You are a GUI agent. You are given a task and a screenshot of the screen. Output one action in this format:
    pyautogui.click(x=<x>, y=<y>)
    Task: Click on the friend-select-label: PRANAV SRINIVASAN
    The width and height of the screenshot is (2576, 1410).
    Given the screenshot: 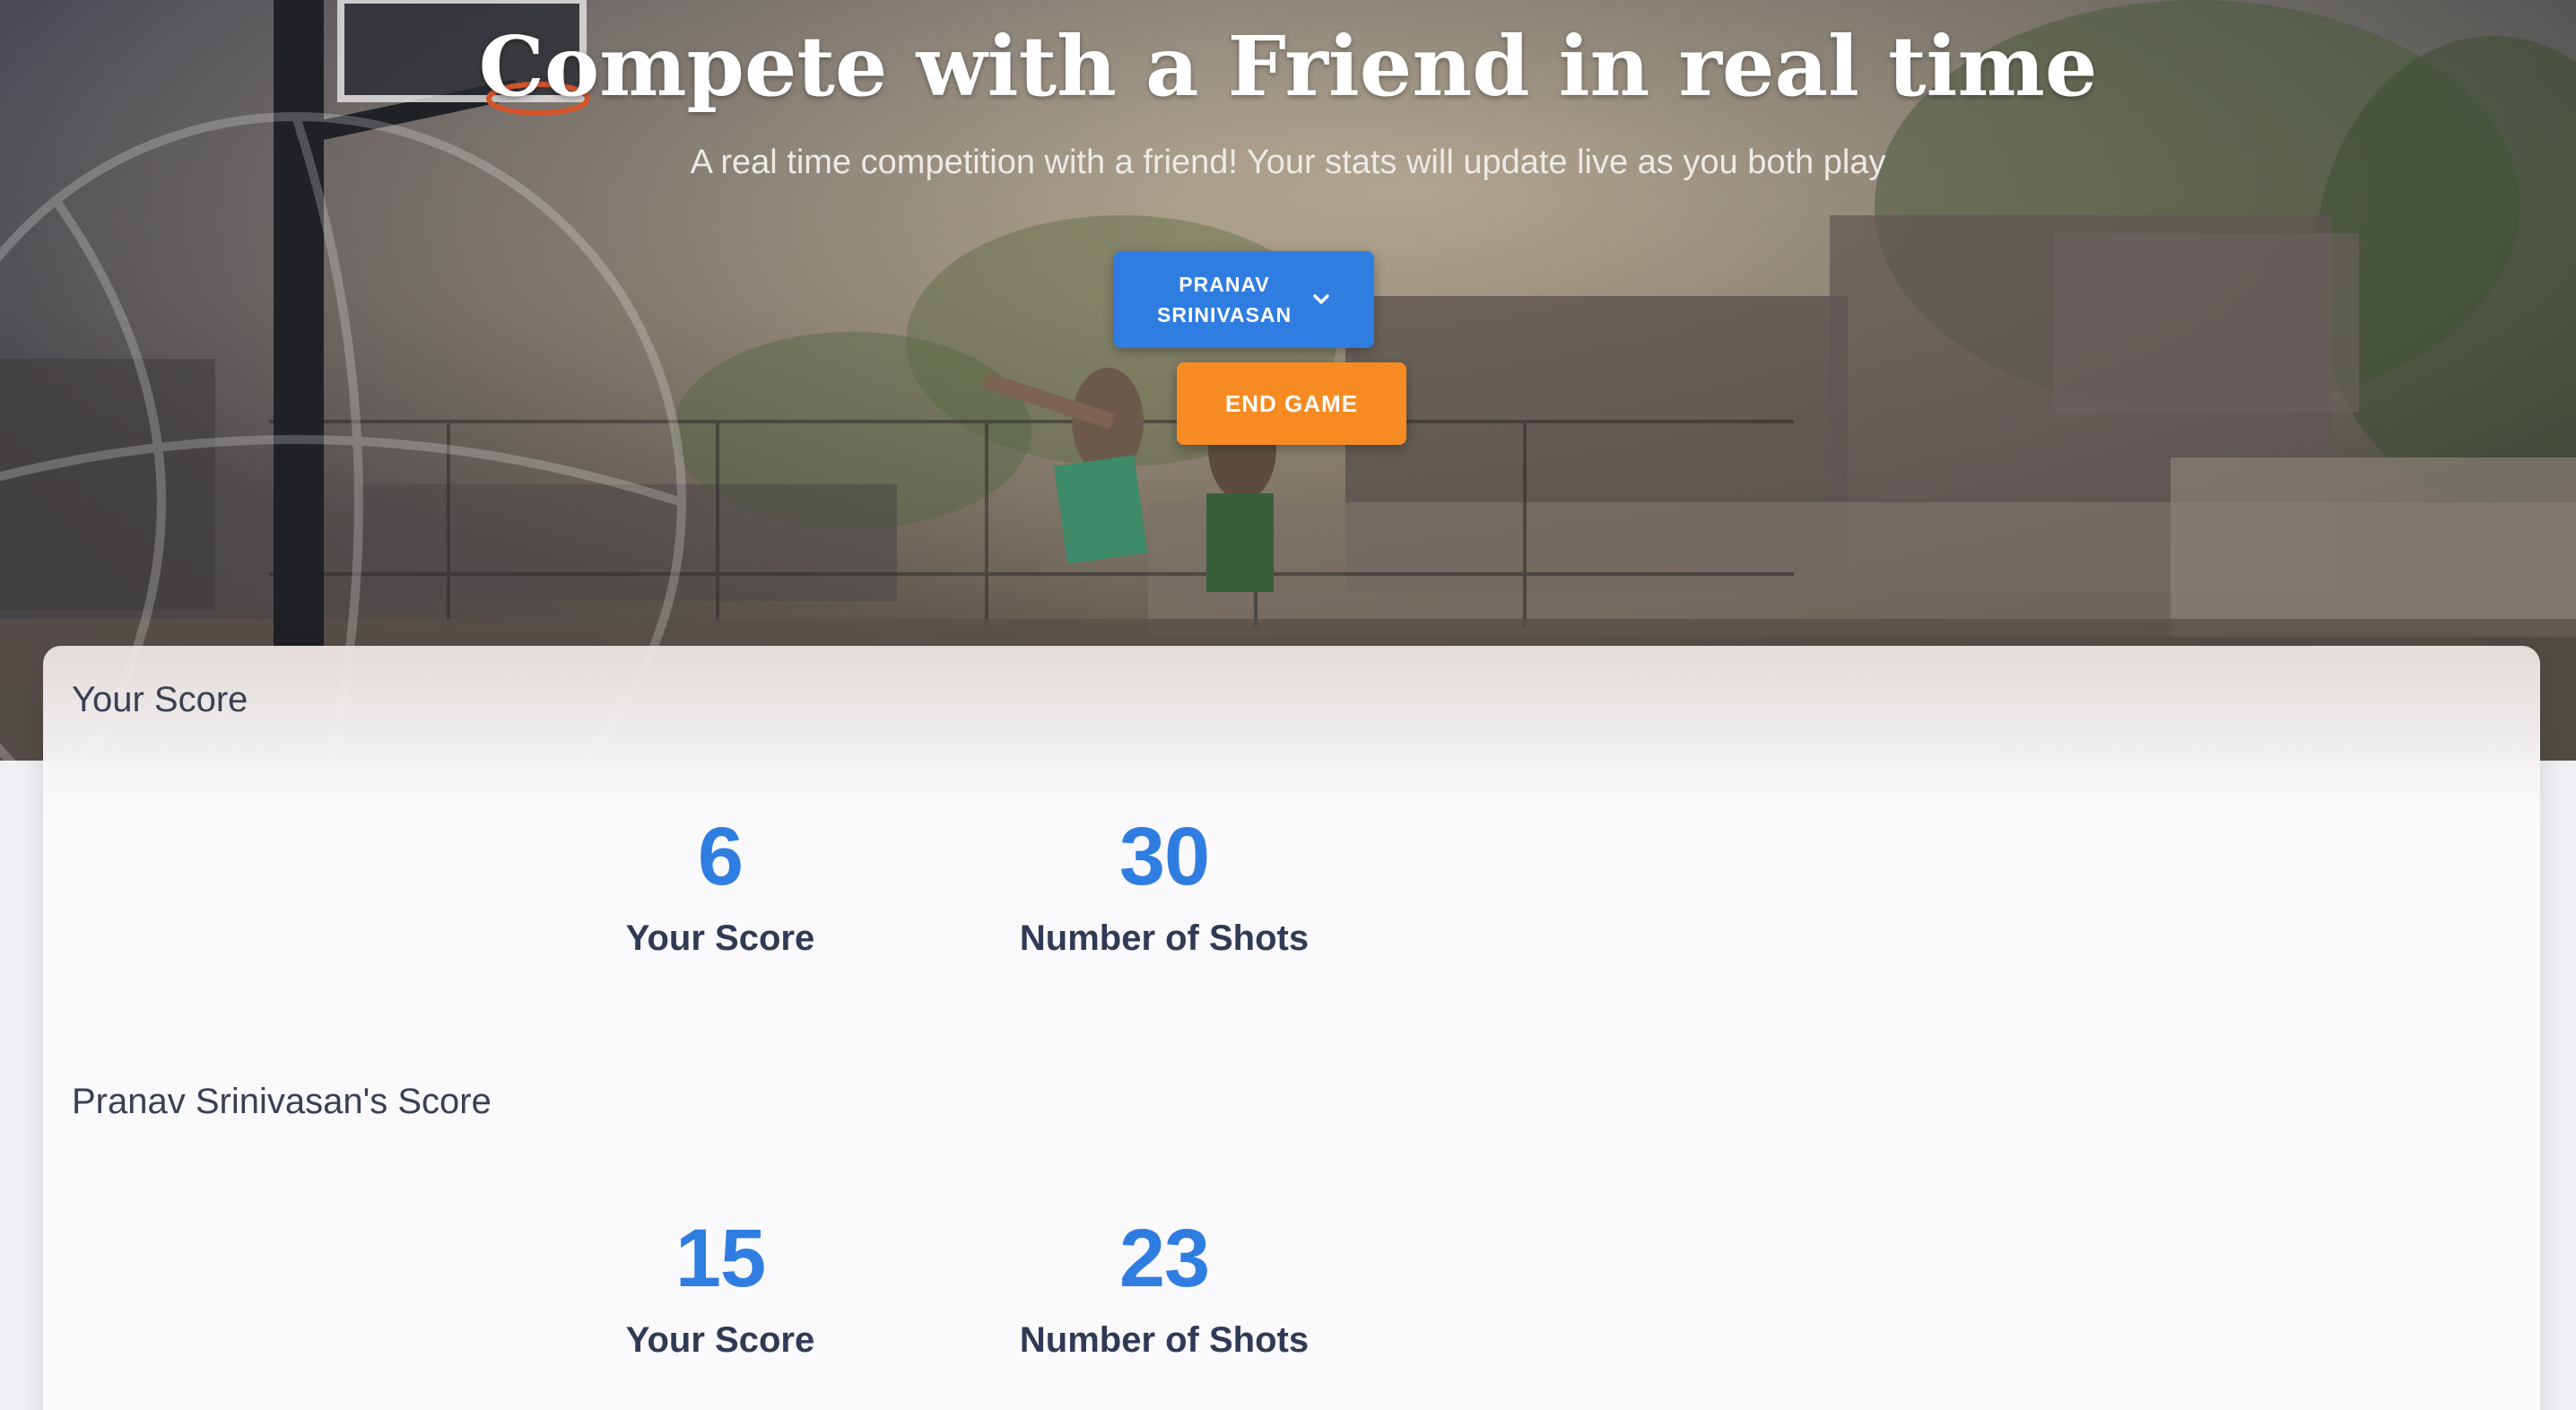 What is the action you would take?
    pyautogui.click(x=1224, y=299)
    